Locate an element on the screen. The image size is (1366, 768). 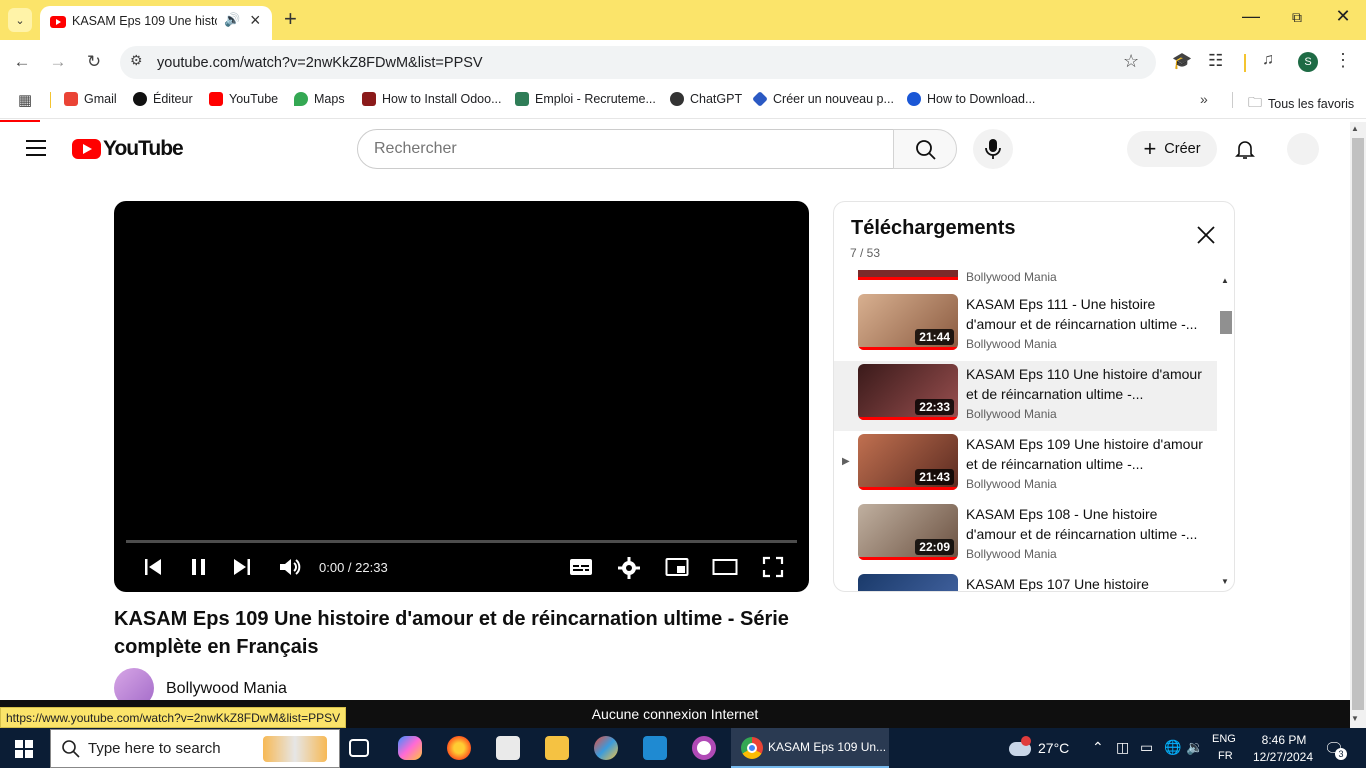
back-icon: ← is located at coordinates (22, 62).